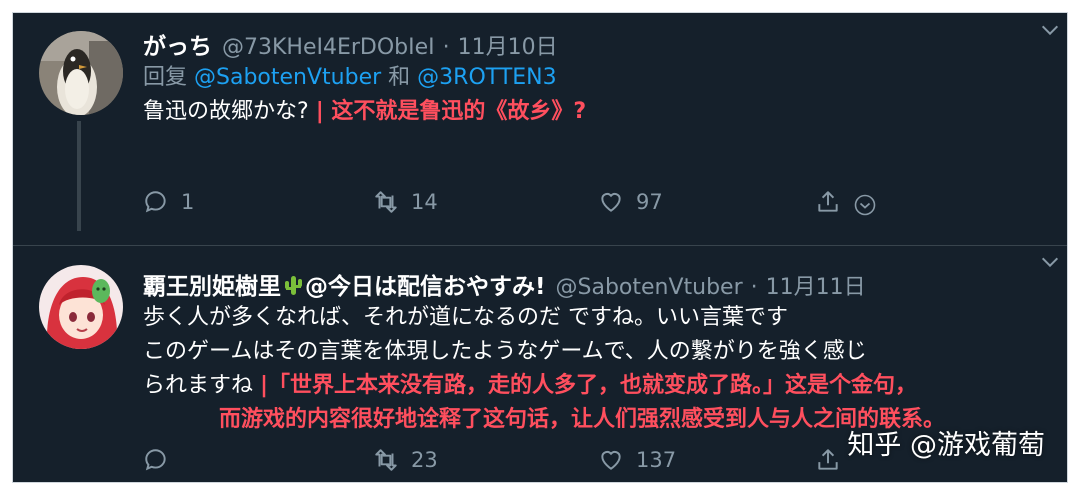 This screenshot has height=495, width=1080. Describe the element at coordinates (508, 45) in the screenshot. I see `timestamp: 11月10日` at that location.